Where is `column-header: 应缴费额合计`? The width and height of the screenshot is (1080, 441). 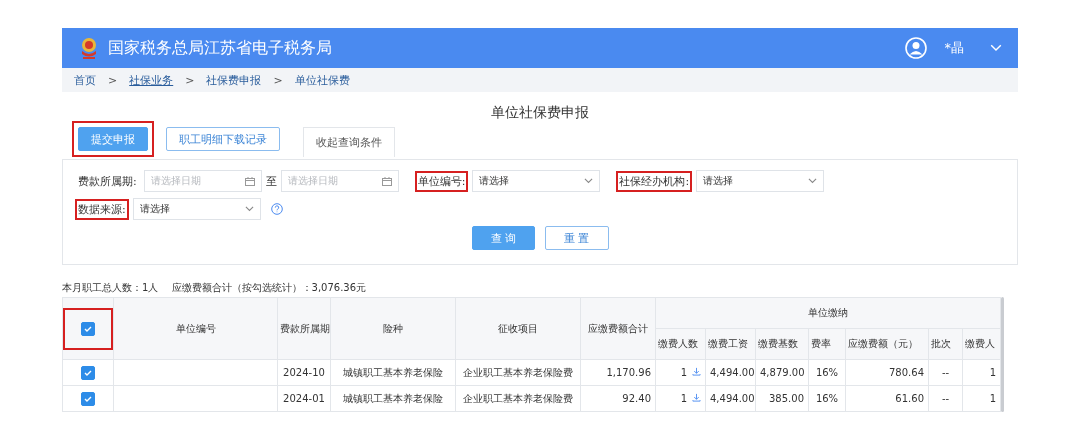
column-header: 应缴费额合计 is located at coordinates (618, 328).